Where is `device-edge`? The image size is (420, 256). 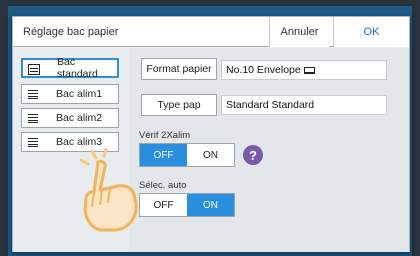
device-edge is located at coordinates (416, 128).